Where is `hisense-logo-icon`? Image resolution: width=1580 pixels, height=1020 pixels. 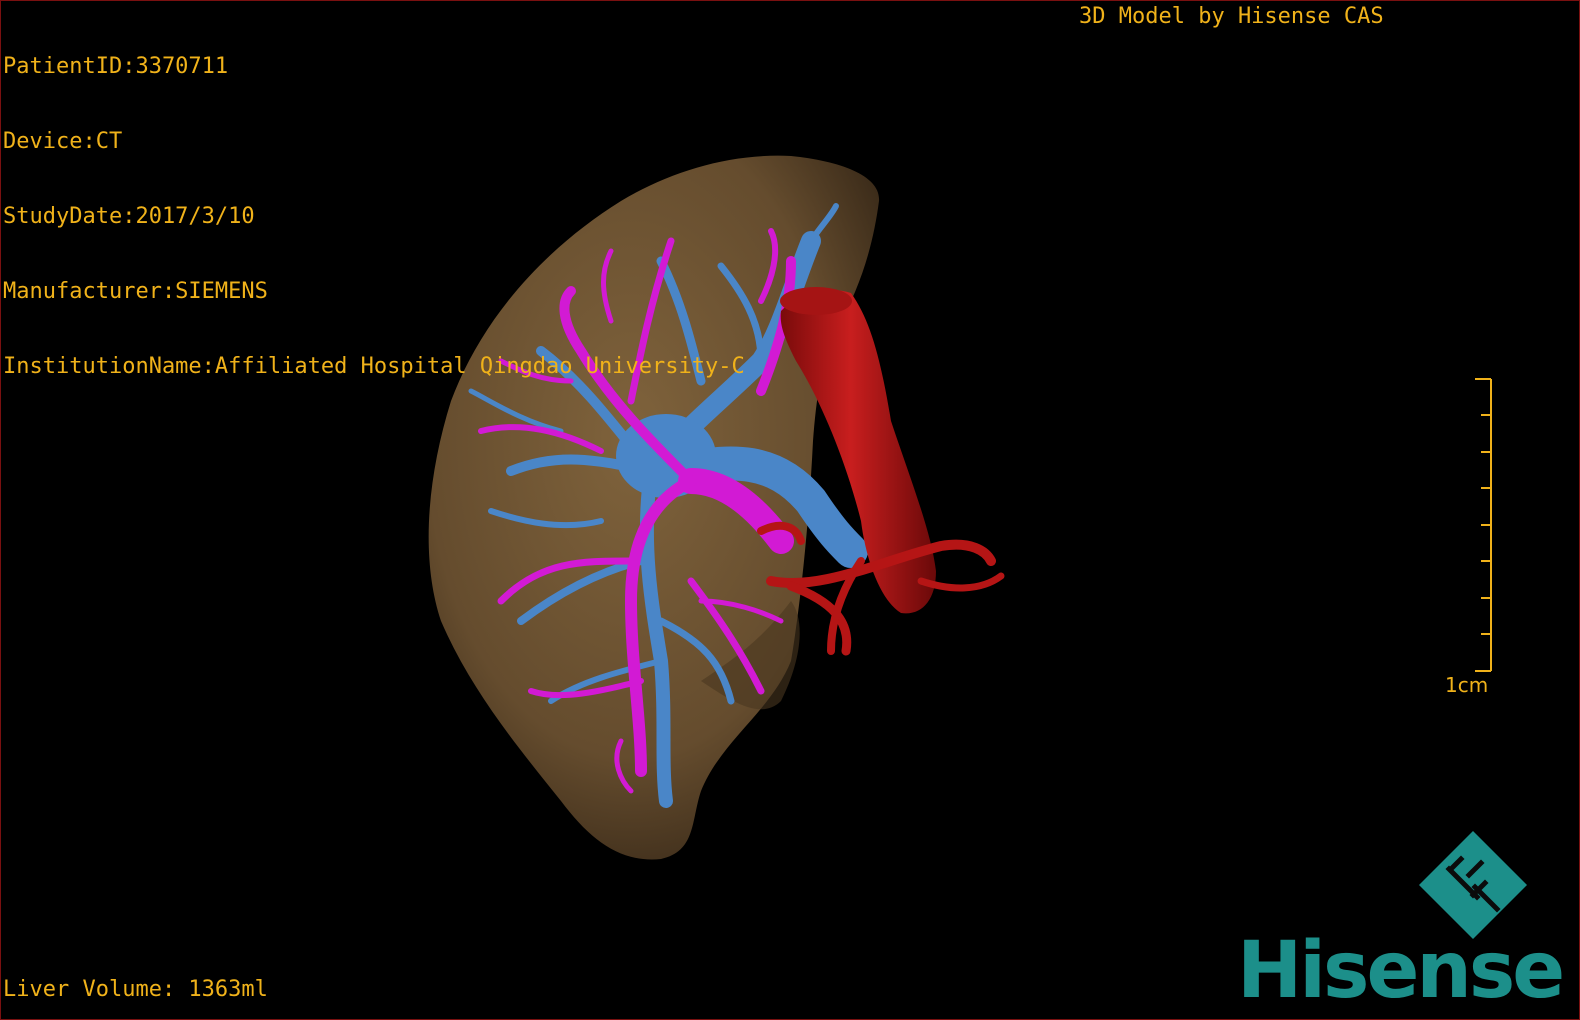
hisense-logo-icon is located at coordinates (1473, 885).